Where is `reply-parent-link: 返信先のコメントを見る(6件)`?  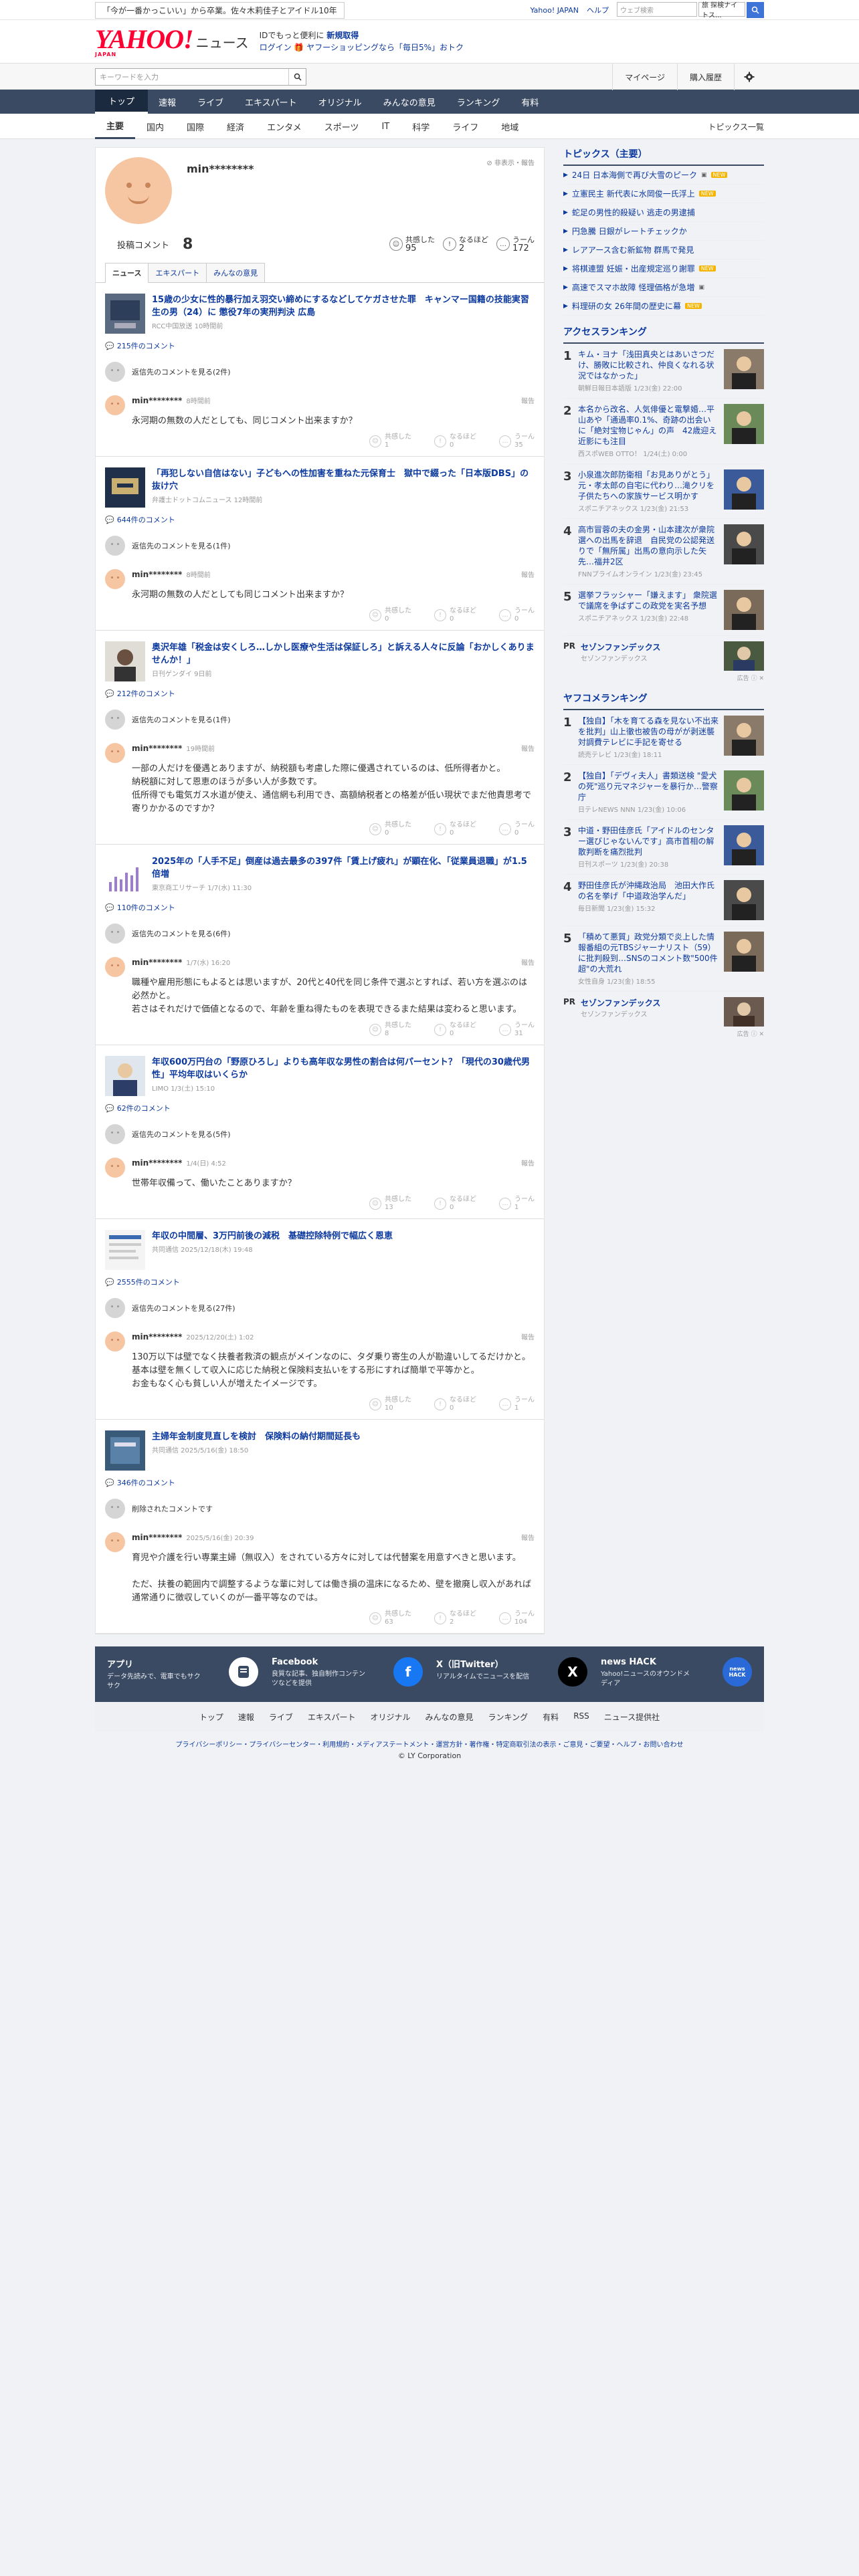 reply-parent-link: 返信先のコメントを見る(6件) is located at coordinates (320, 934).